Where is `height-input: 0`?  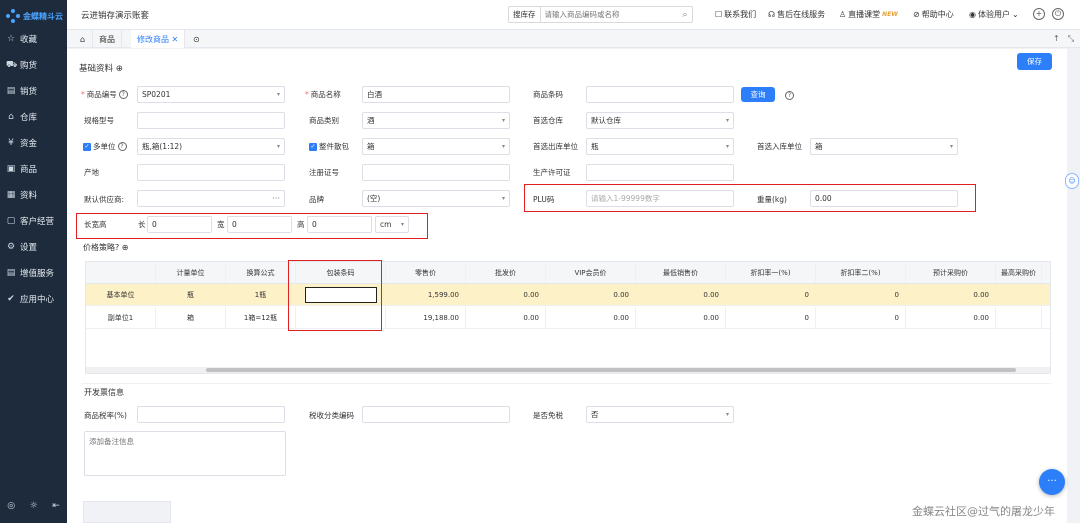 height-input: 0 is located at coordinates (339, 224).